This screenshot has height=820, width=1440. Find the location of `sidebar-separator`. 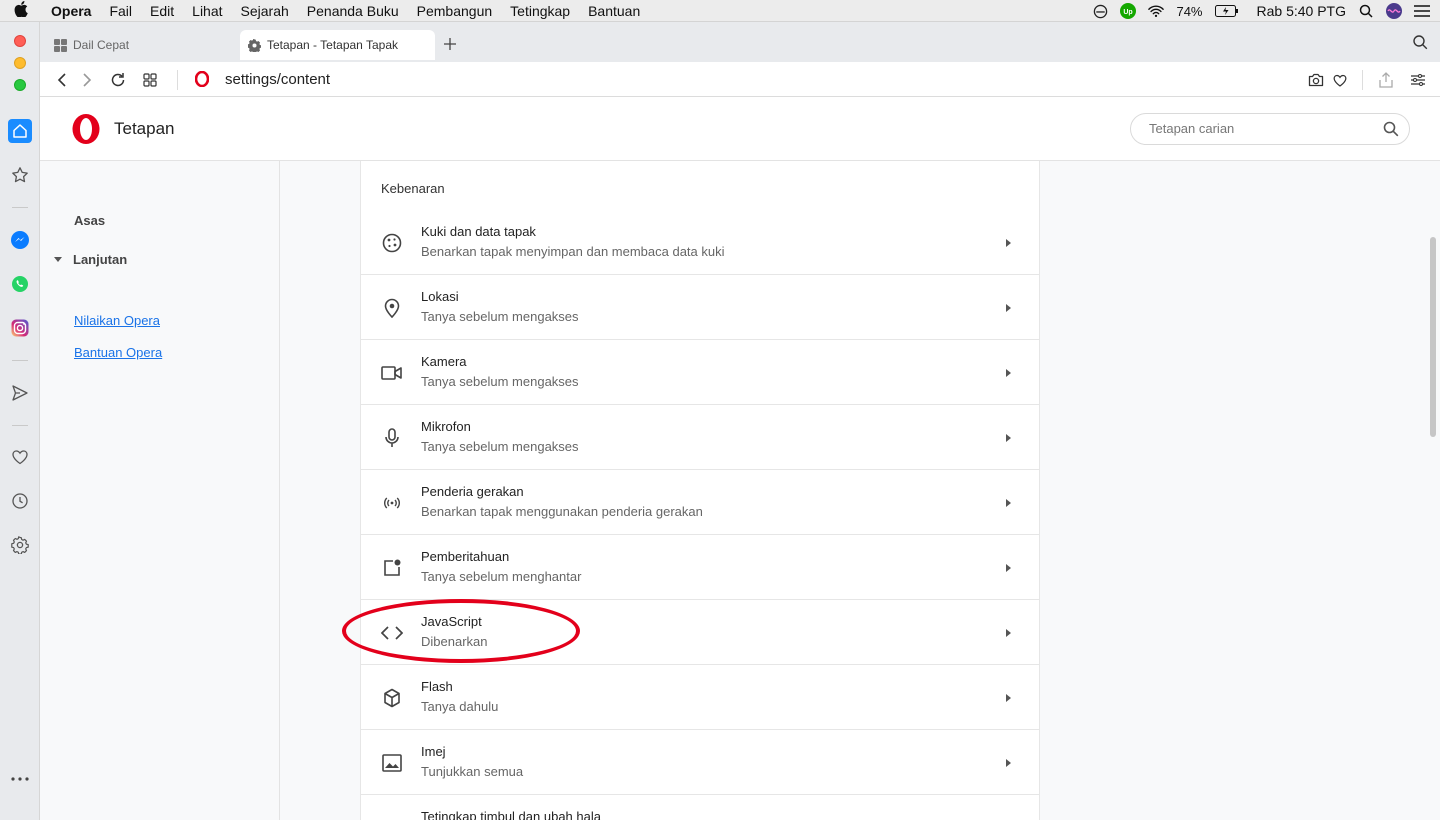

sidebar-separator is located at coordinates (20, 207).